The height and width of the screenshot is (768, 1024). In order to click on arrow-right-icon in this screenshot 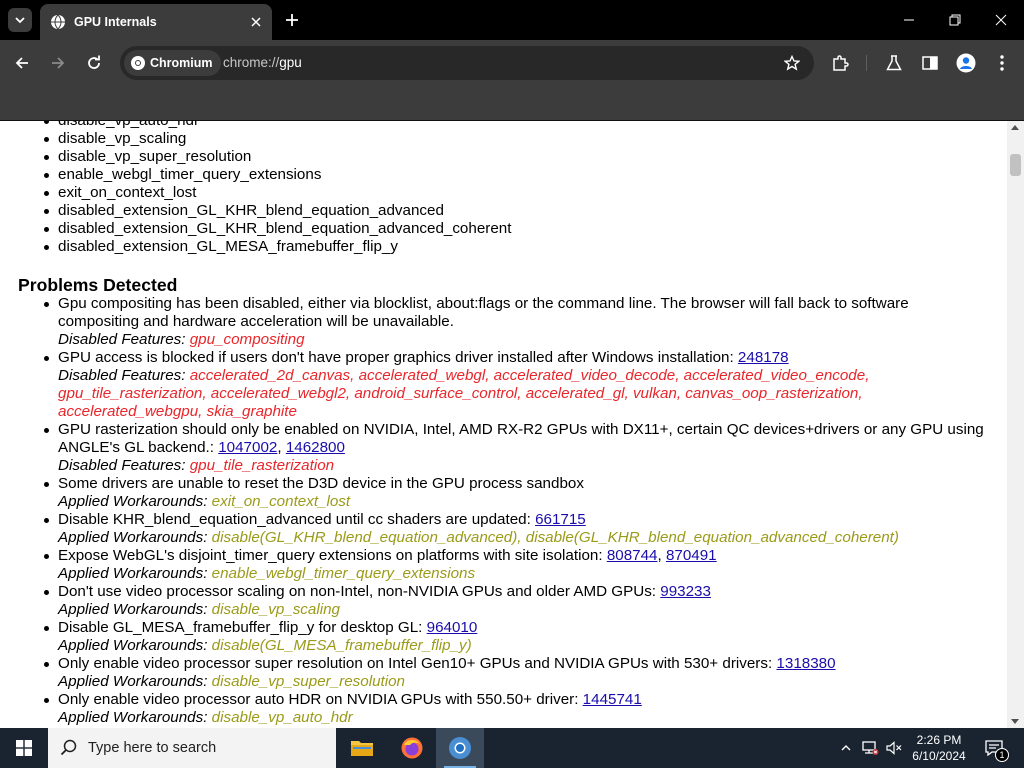, I will do `click(58, 63)`.